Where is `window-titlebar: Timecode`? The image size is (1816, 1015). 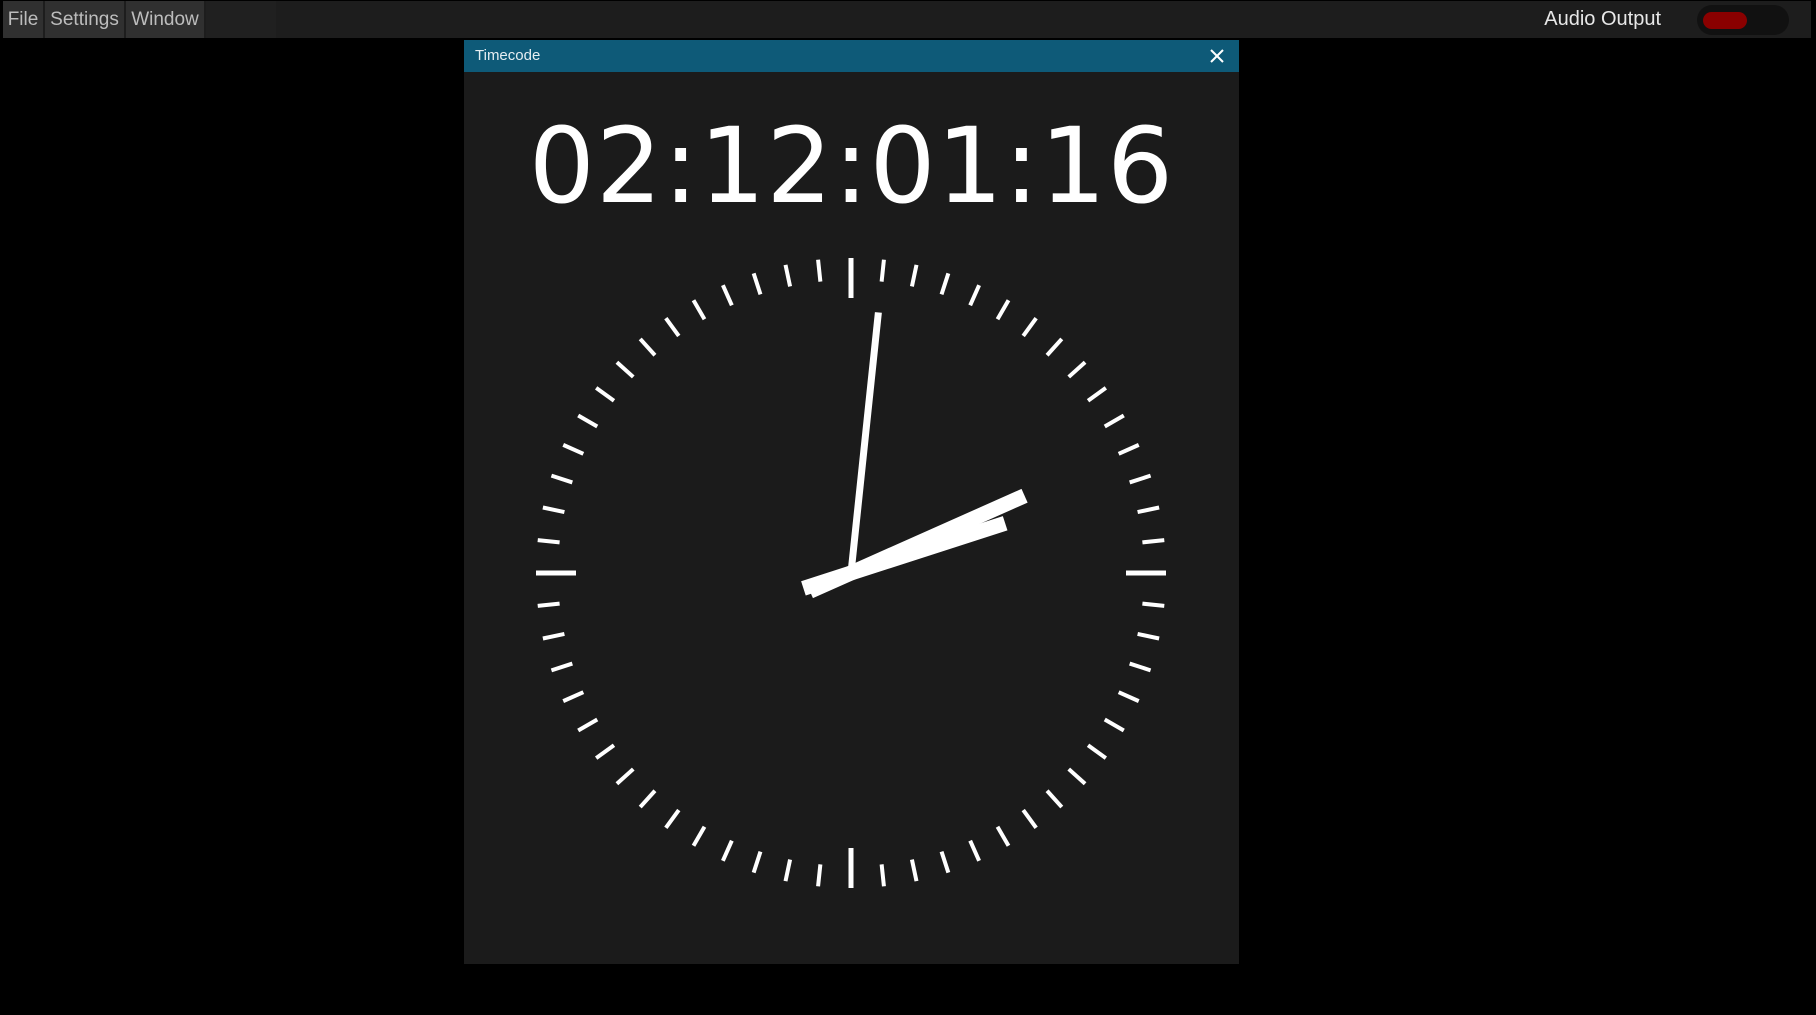 window-titlebar: Timecode is located at coordinates (851, 56).